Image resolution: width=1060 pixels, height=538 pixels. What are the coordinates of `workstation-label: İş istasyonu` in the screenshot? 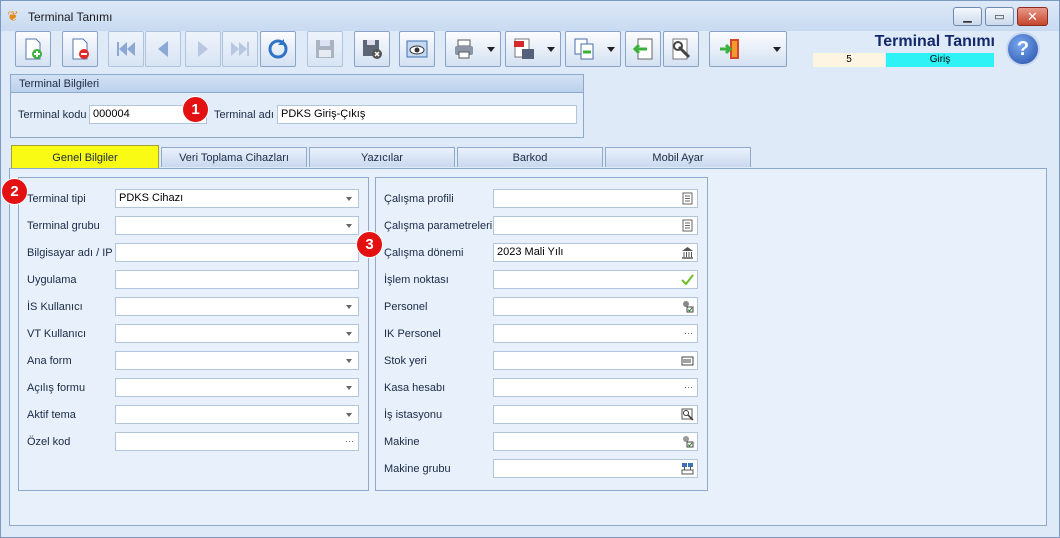 It's located at (413, 415).